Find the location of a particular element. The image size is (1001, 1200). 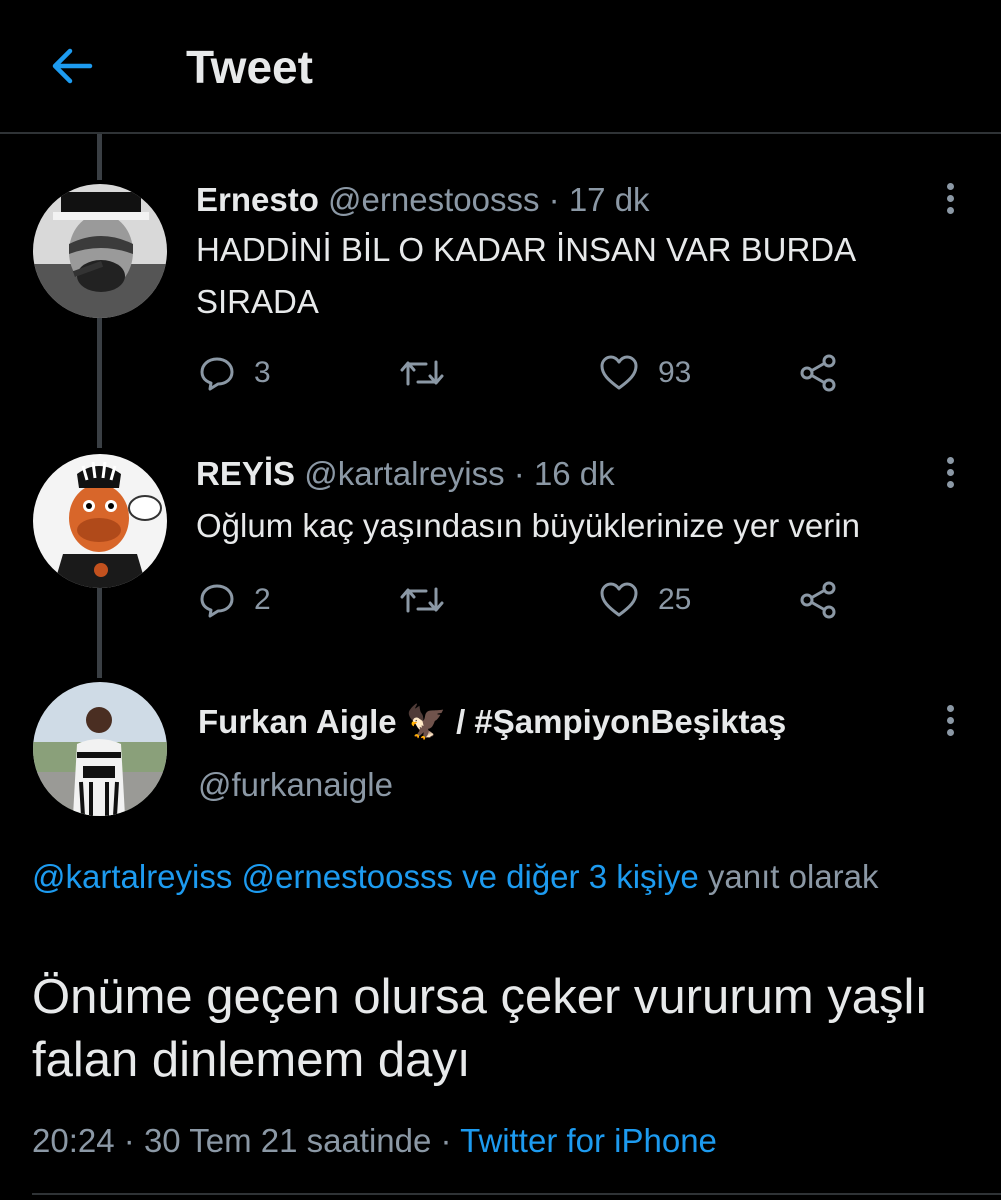

reply-count: 3 is located at coordinates (262, 372).